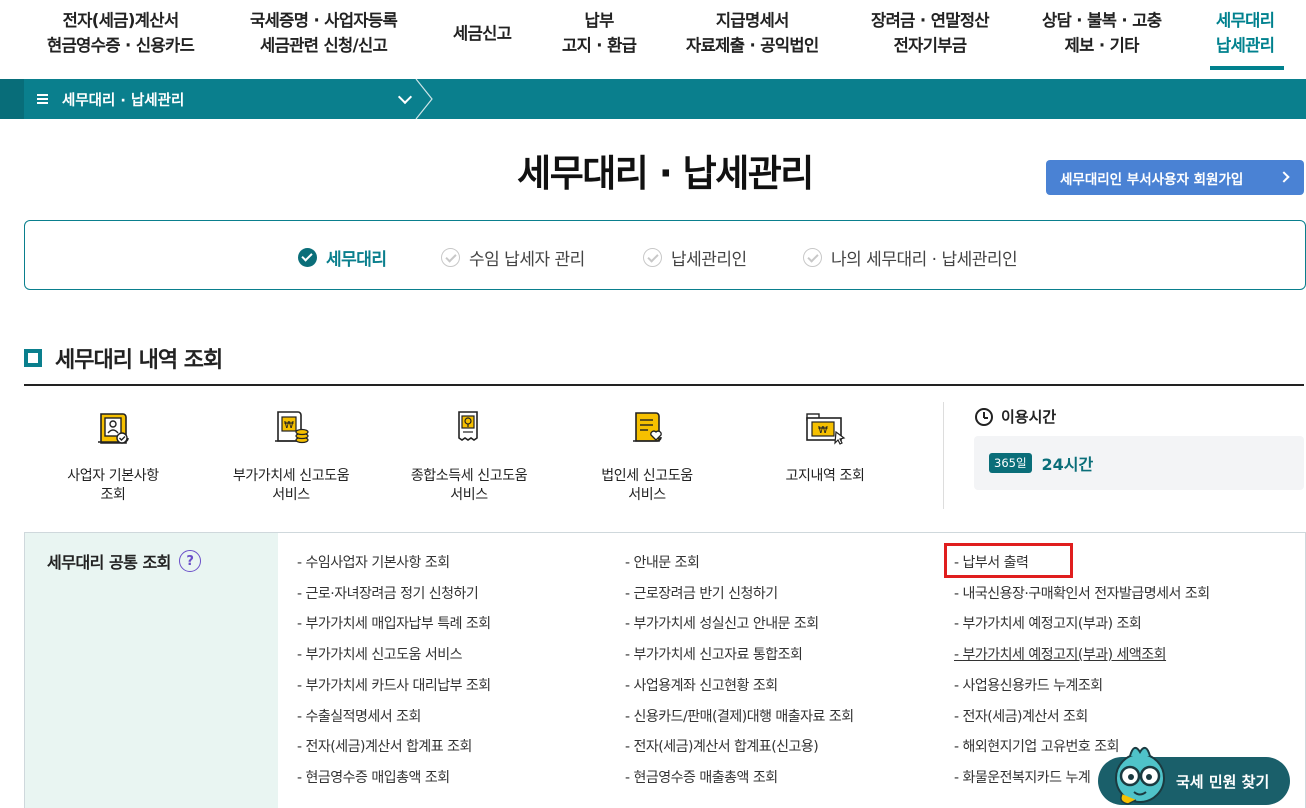 The image size is (1306, 808). I want to click on lookup-link: 부가가치세 신고도움 서비스, so click(380, 654).